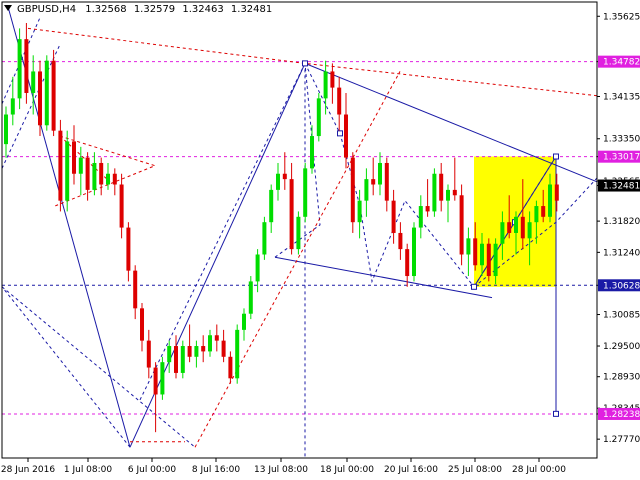  What do you see at coordinates (411, 470) in the screenshot?
I see `x-tick-label: 20 Jul 16:00` at bounding box center [411, 470].